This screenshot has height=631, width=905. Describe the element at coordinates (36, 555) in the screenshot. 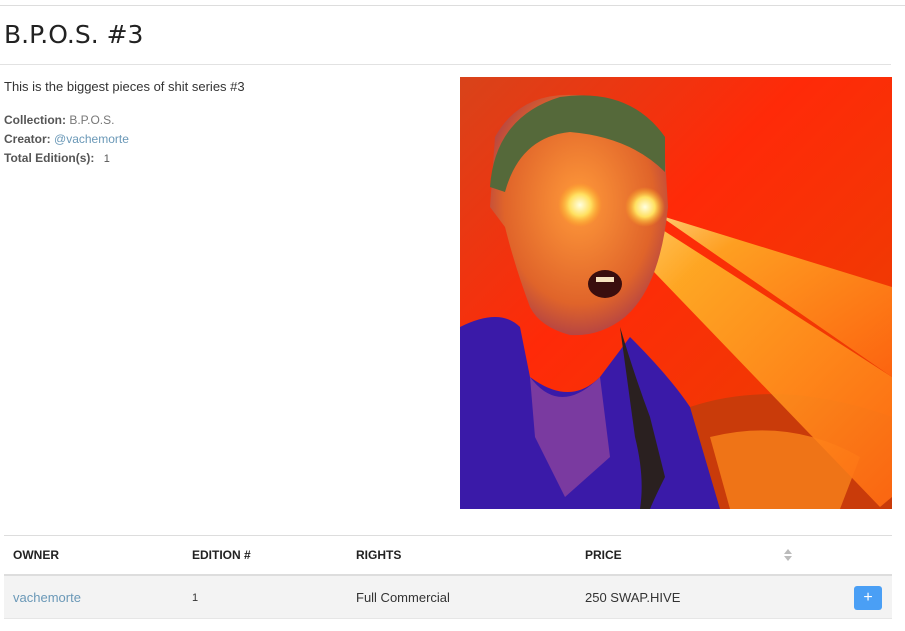

I see `header-owner: OWNER` at that location.